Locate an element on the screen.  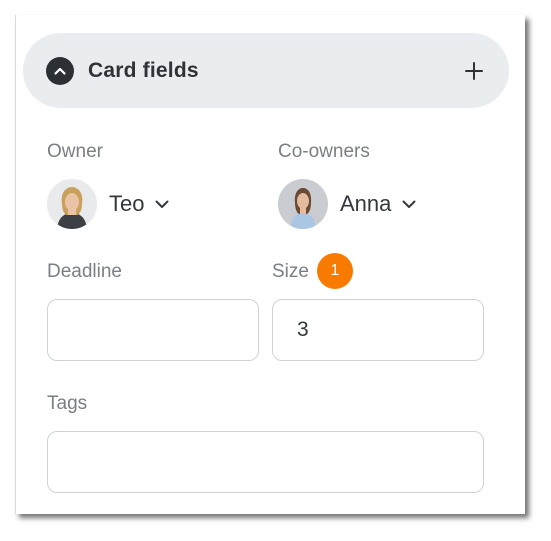
coowners-label: Co-owners is located at coordinates (324, 151).